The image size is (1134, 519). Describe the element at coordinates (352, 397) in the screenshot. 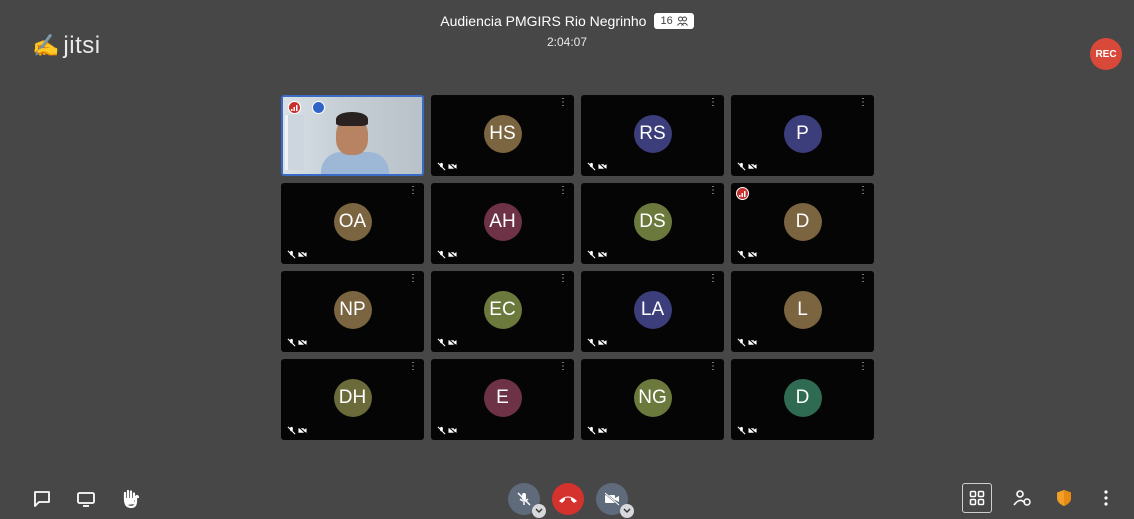

I see `participant-initials: DH` at that location.